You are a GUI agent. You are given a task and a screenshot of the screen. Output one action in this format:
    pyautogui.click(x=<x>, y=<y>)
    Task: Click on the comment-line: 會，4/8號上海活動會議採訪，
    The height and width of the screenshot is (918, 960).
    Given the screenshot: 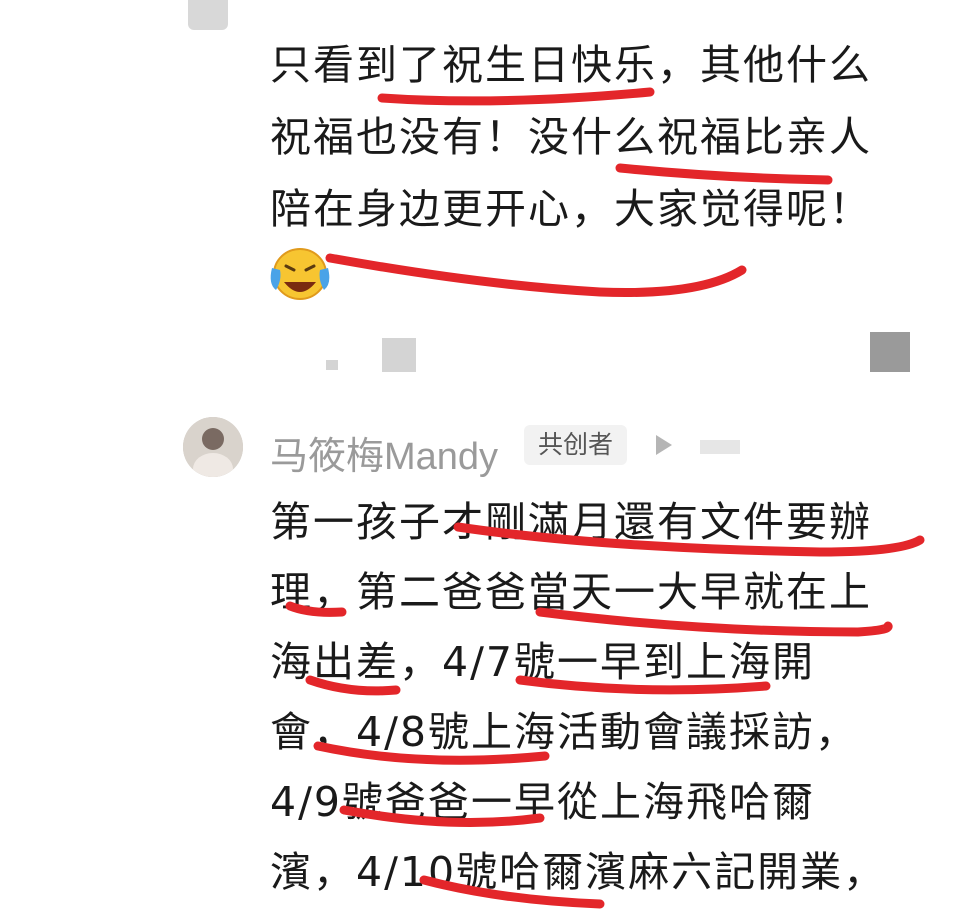 What is the action you would take?
    pyautogui.click(x=564, y=732)
    